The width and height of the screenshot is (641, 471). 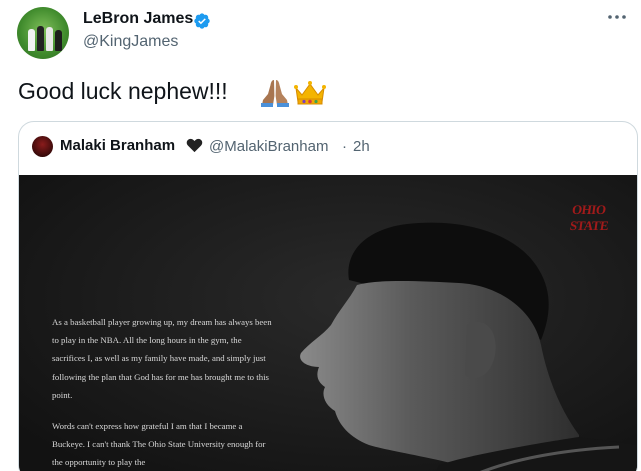 I want to click on quoted-timestamp: 2h, so click(x=361, y=146).